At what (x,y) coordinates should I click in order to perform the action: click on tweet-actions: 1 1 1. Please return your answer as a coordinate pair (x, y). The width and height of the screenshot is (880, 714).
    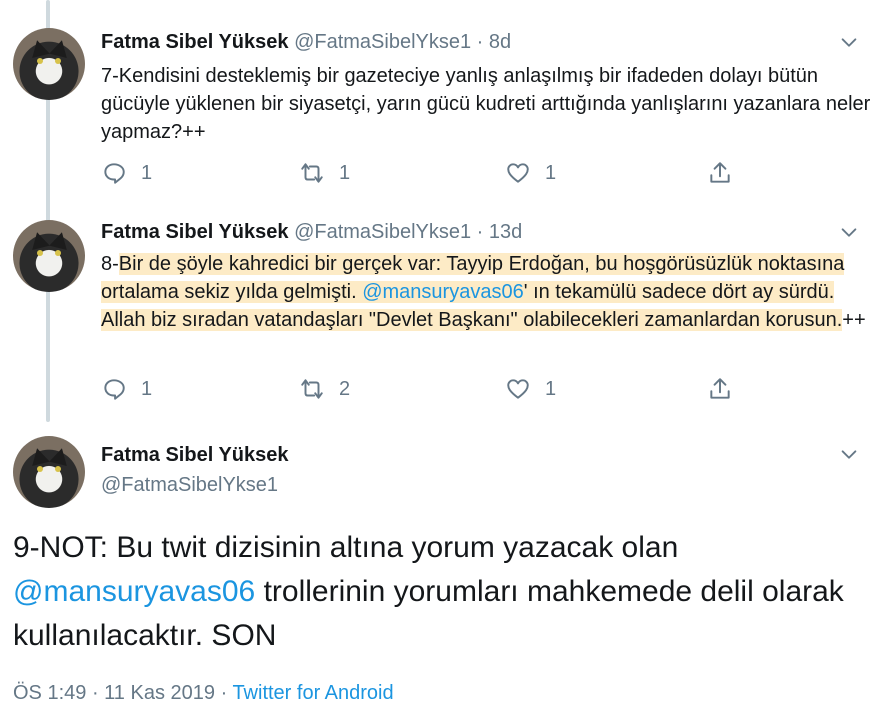
    Looking at the image, I should click on (431, 173).